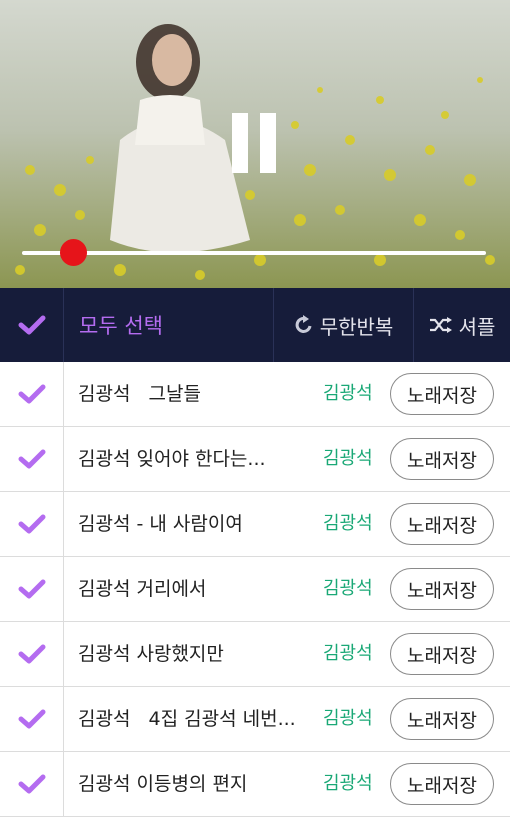 This screenshot has width=510, height=817. I want to click on table-row: 김광석 - 내 사람이여 김광석 노래저장, so click(255, 524).